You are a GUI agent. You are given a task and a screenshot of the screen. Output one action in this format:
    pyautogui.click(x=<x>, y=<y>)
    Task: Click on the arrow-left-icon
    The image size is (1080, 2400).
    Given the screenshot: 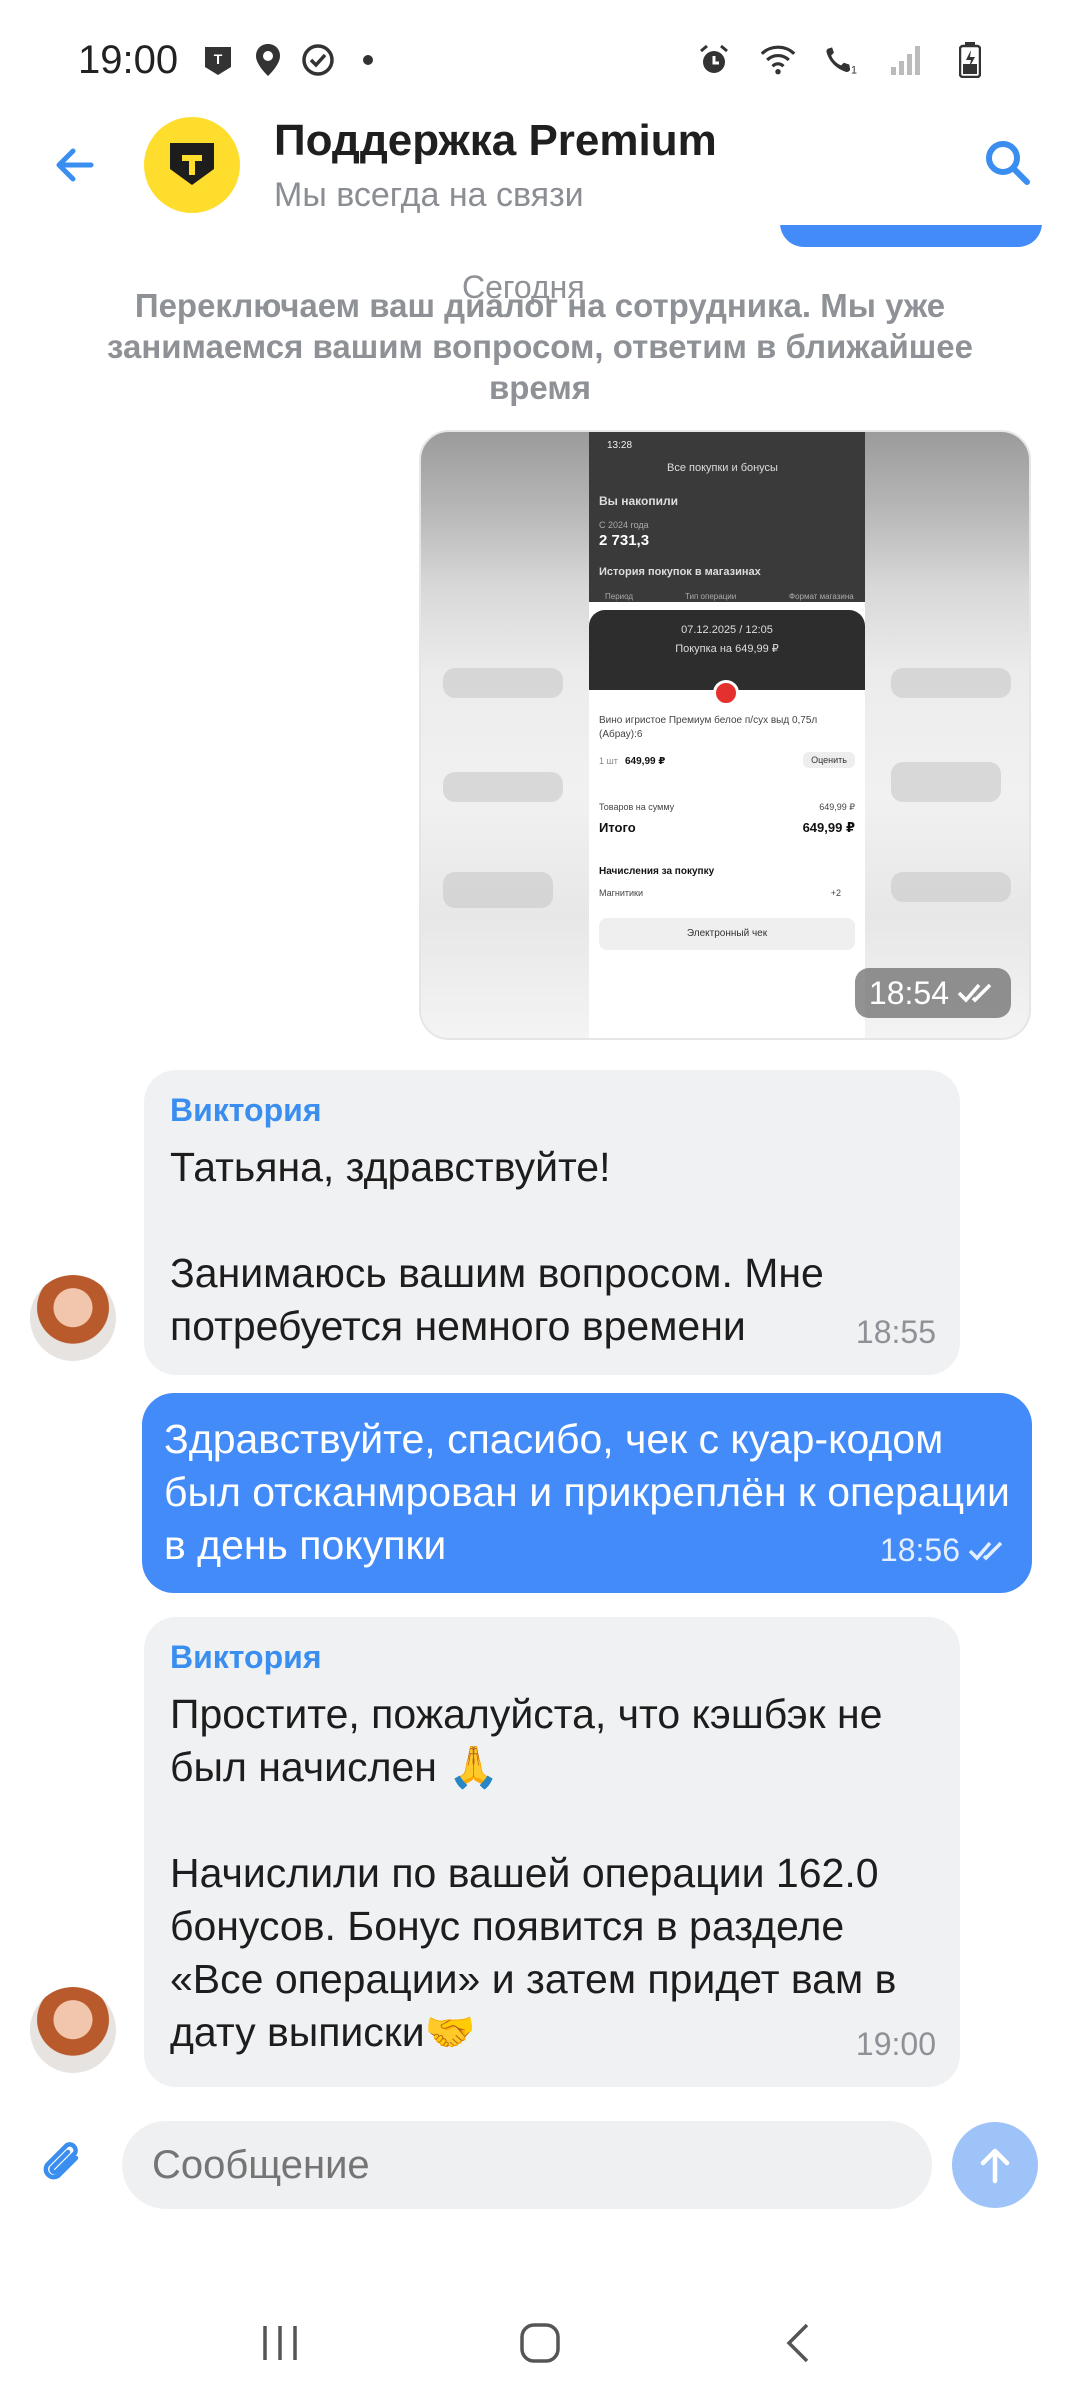 What is the action you would take?
    pyautogui.click(x=75, y=165)
    